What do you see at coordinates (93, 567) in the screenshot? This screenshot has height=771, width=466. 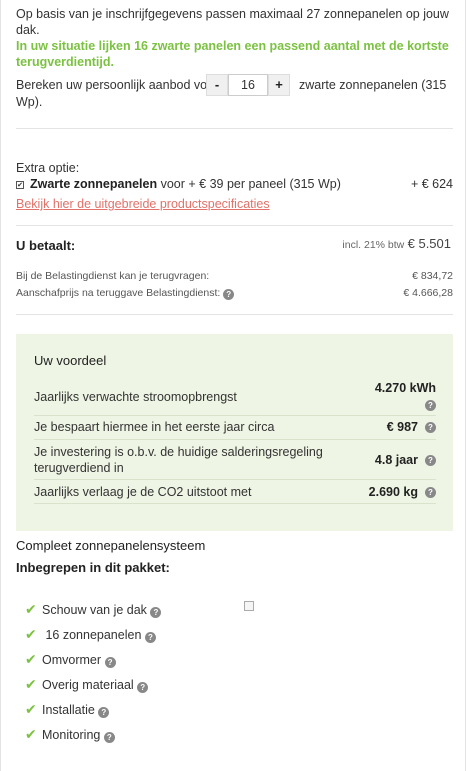 I see `package-included-title: Inbegrepen in dit pakket:` at bounding box center [93, 567].